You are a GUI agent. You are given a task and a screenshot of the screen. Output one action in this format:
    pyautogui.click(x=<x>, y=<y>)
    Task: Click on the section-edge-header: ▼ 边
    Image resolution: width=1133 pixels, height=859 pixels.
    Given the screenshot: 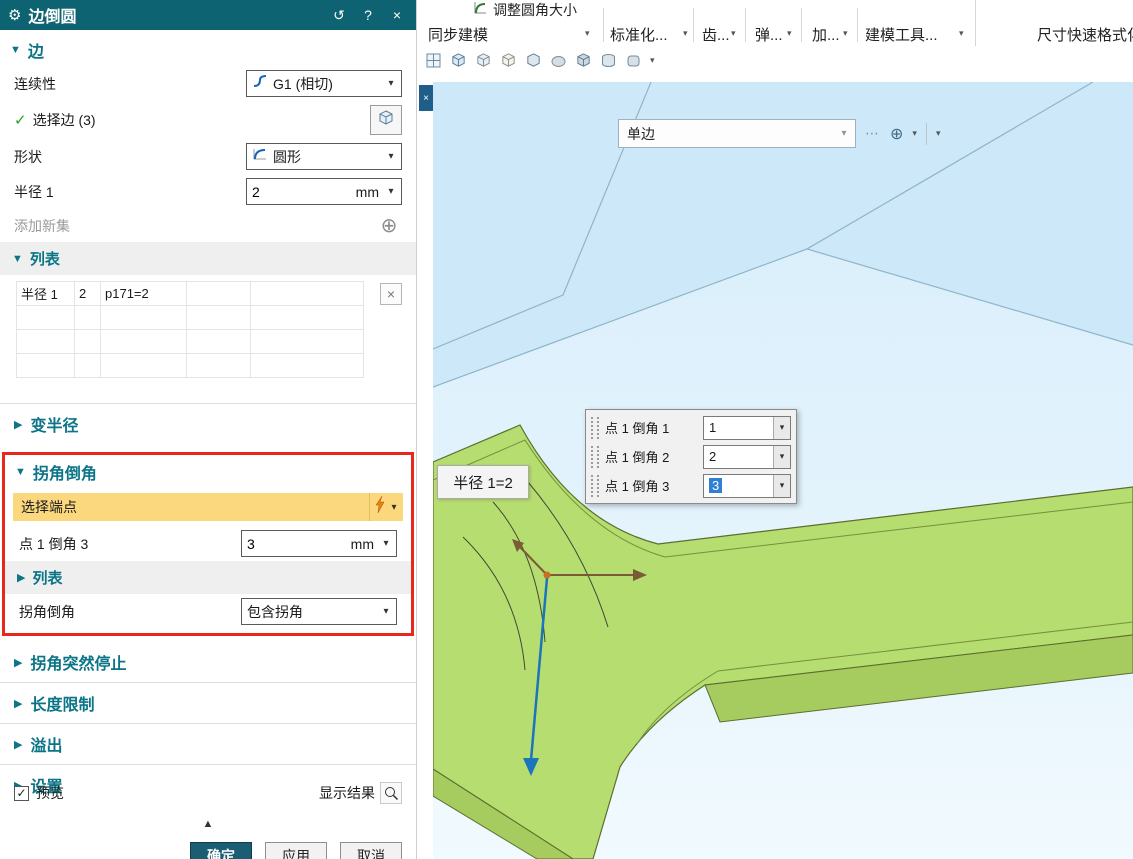 What is the action you would take?
    pyautogui.click(x=208, y=48)
    